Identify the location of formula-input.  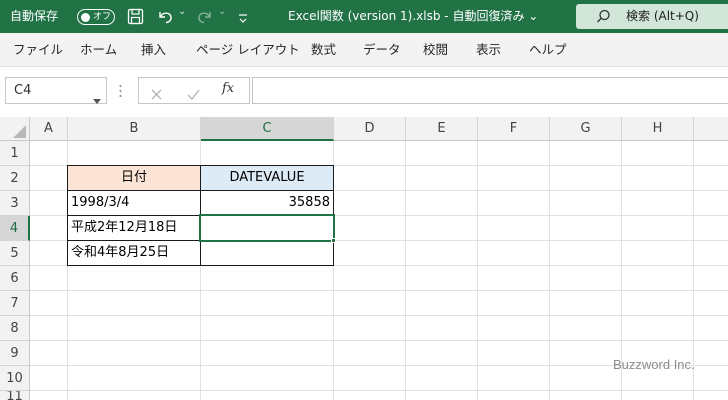
(490, 90).